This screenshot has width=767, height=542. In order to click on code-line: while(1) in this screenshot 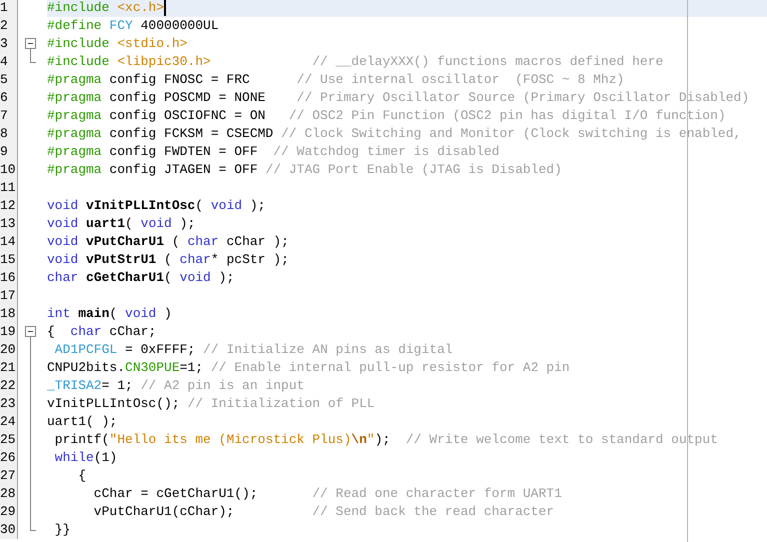, I will do `click(86, 458)`.